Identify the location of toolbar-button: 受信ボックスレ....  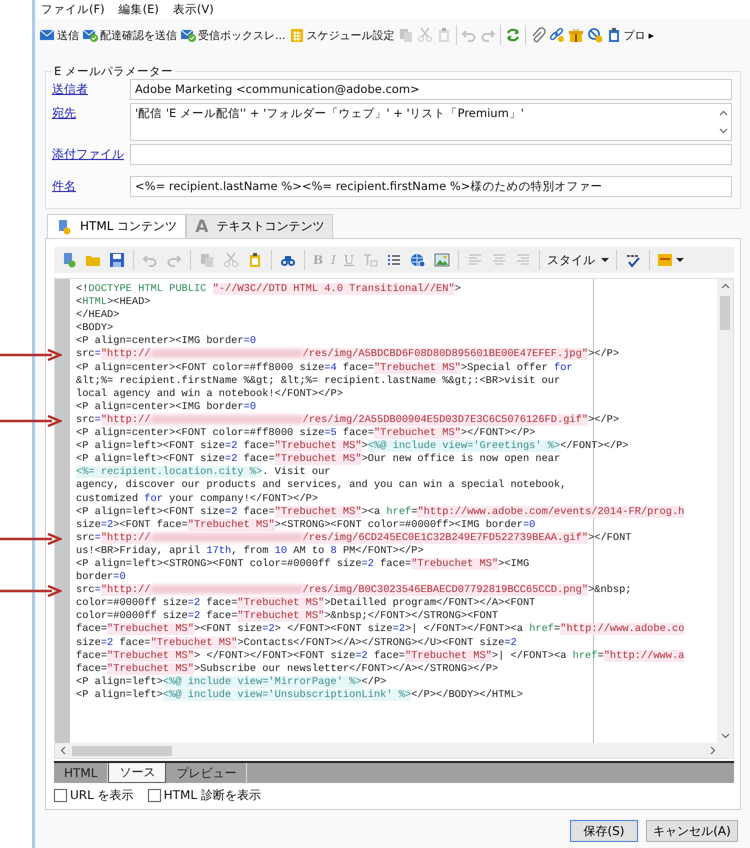
(232, 35).